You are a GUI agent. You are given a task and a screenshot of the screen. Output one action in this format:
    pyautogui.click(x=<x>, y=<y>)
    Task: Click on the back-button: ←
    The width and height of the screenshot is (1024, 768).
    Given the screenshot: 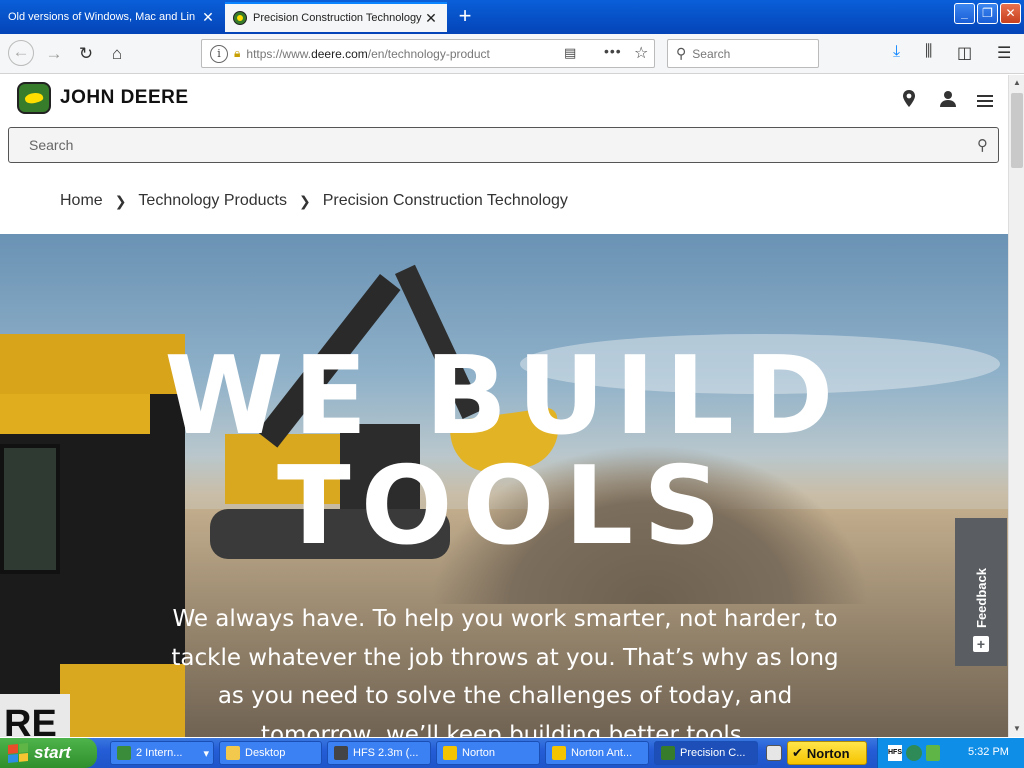 What is the action you would take?
    pyautogui.click(x=21, y=53)
    